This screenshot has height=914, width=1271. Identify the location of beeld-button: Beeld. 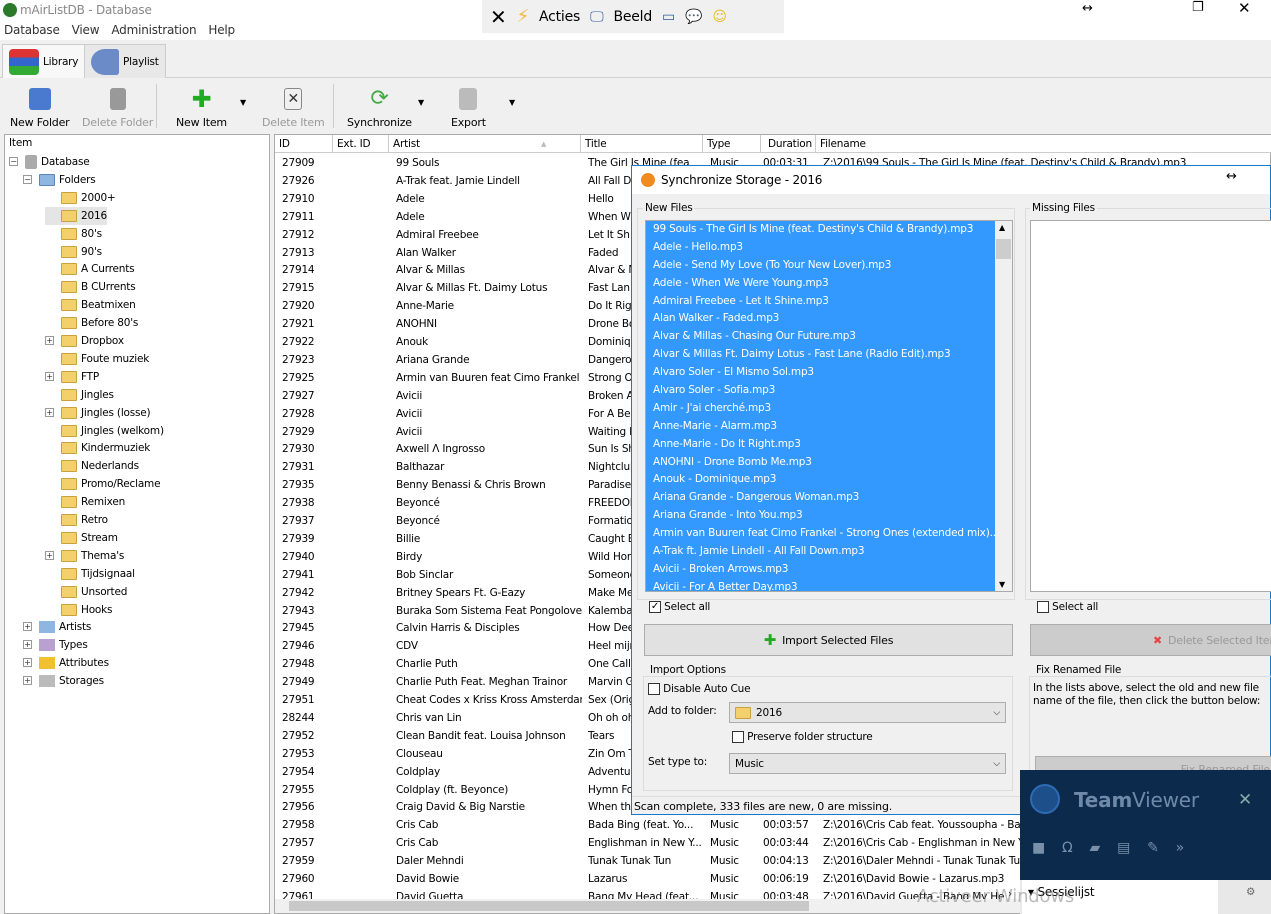
(632, 17).